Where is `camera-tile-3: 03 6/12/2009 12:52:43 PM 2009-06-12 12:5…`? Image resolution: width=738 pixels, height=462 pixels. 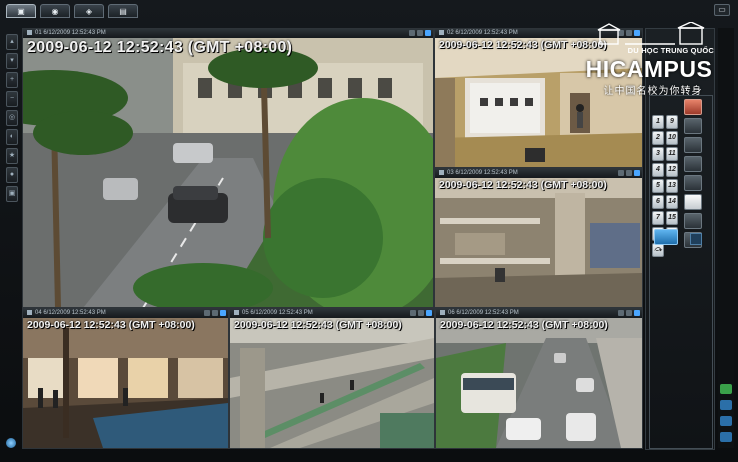
camera-tile-3: 03 6/12/2009 12:52:43 PM 2009-06-12 12:5… is located at coordinates (538, 238).